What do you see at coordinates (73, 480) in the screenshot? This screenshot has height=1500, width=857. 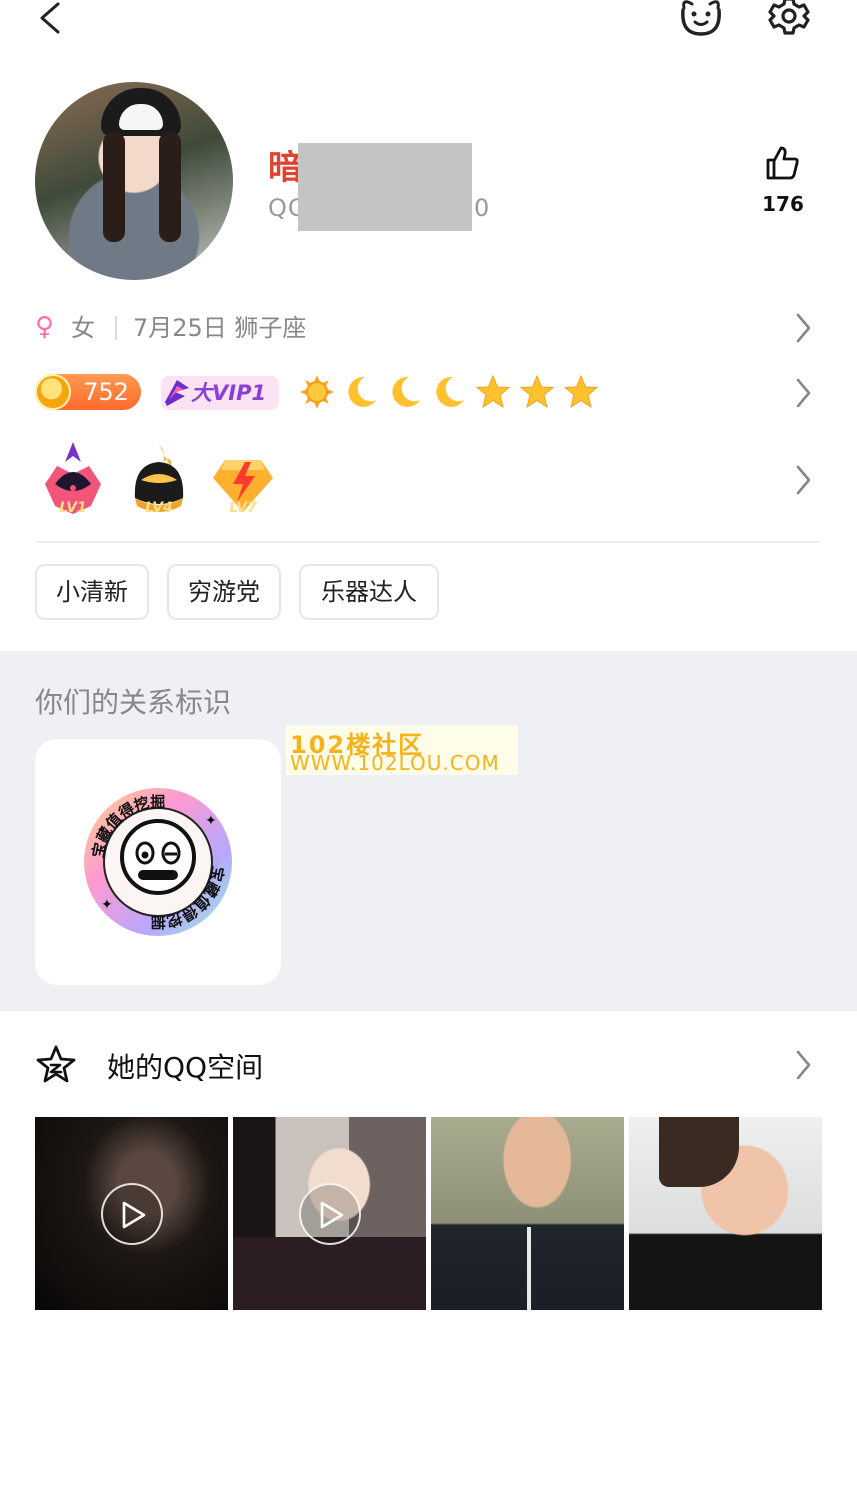 I see `medal-lv1: LV1` at bounding box center [73, 480].